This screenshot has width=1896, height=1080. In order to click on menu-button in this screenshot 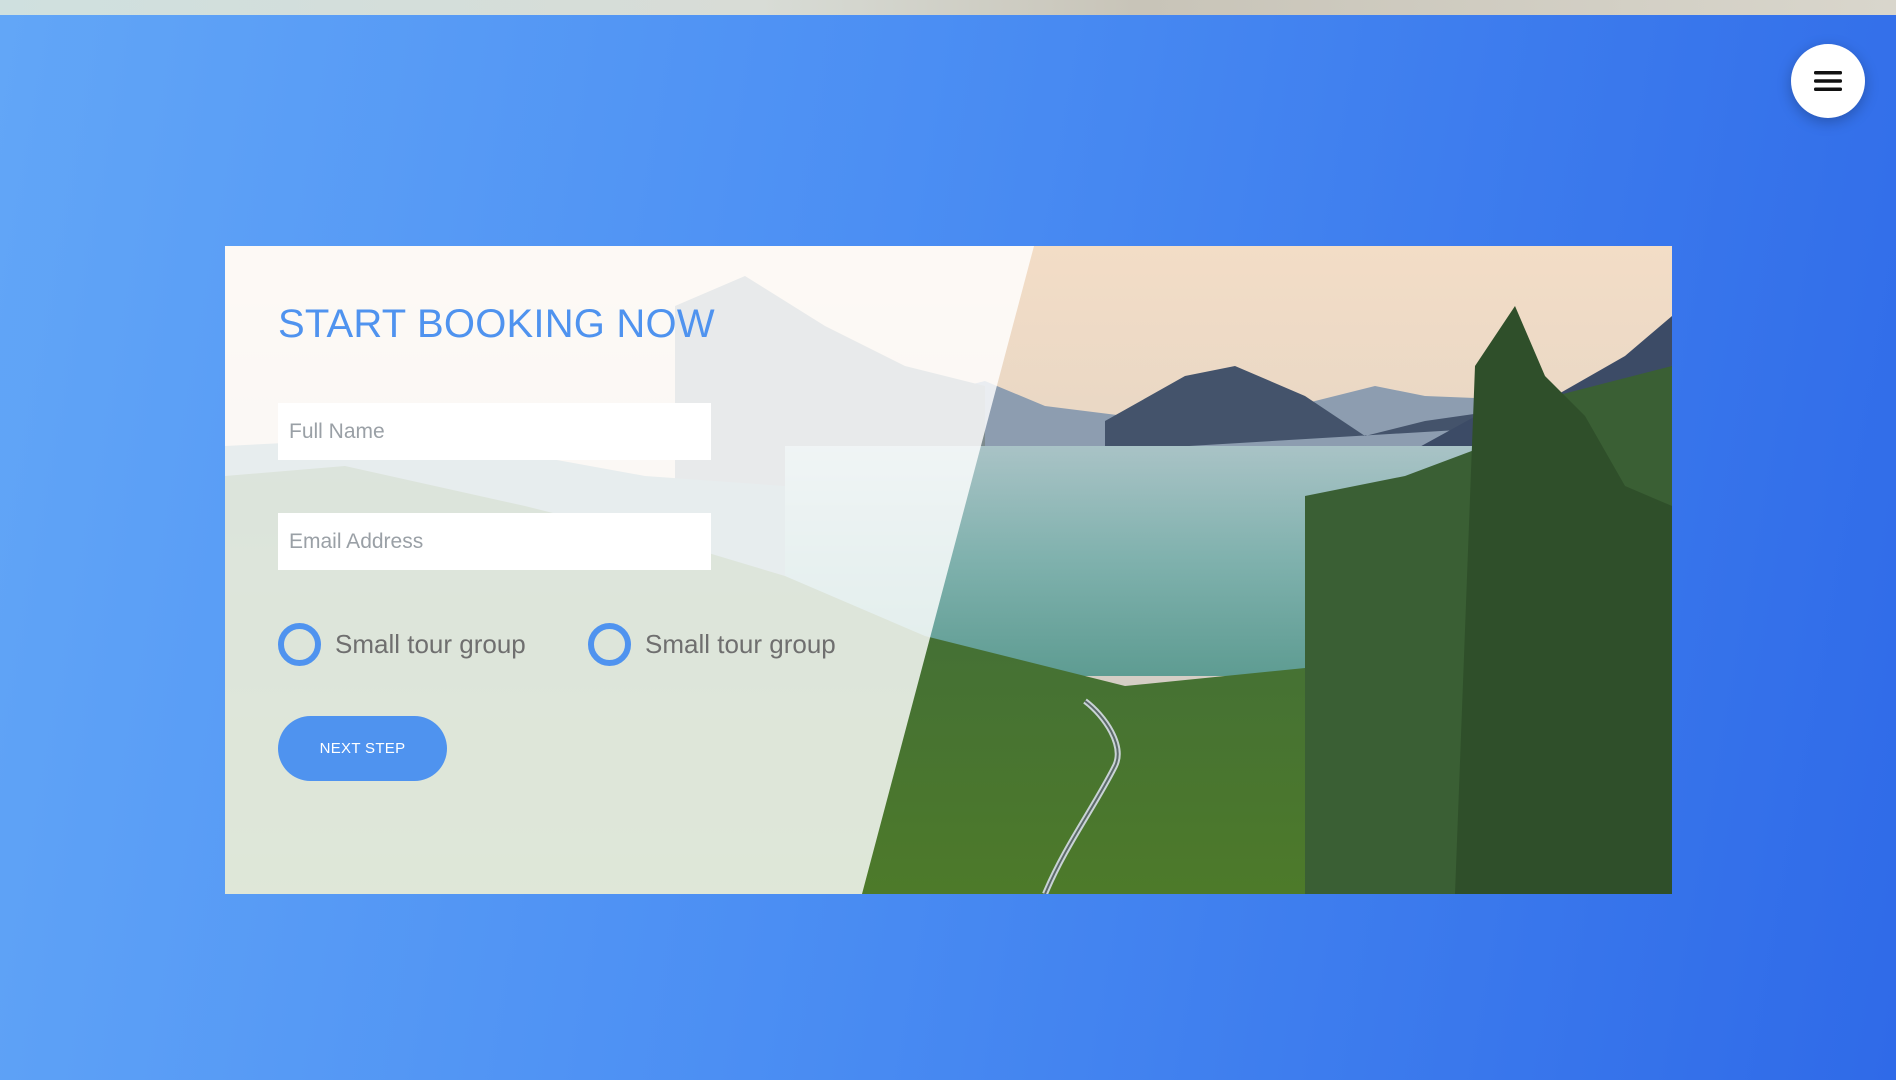, I will do `click(1828, 81)`.